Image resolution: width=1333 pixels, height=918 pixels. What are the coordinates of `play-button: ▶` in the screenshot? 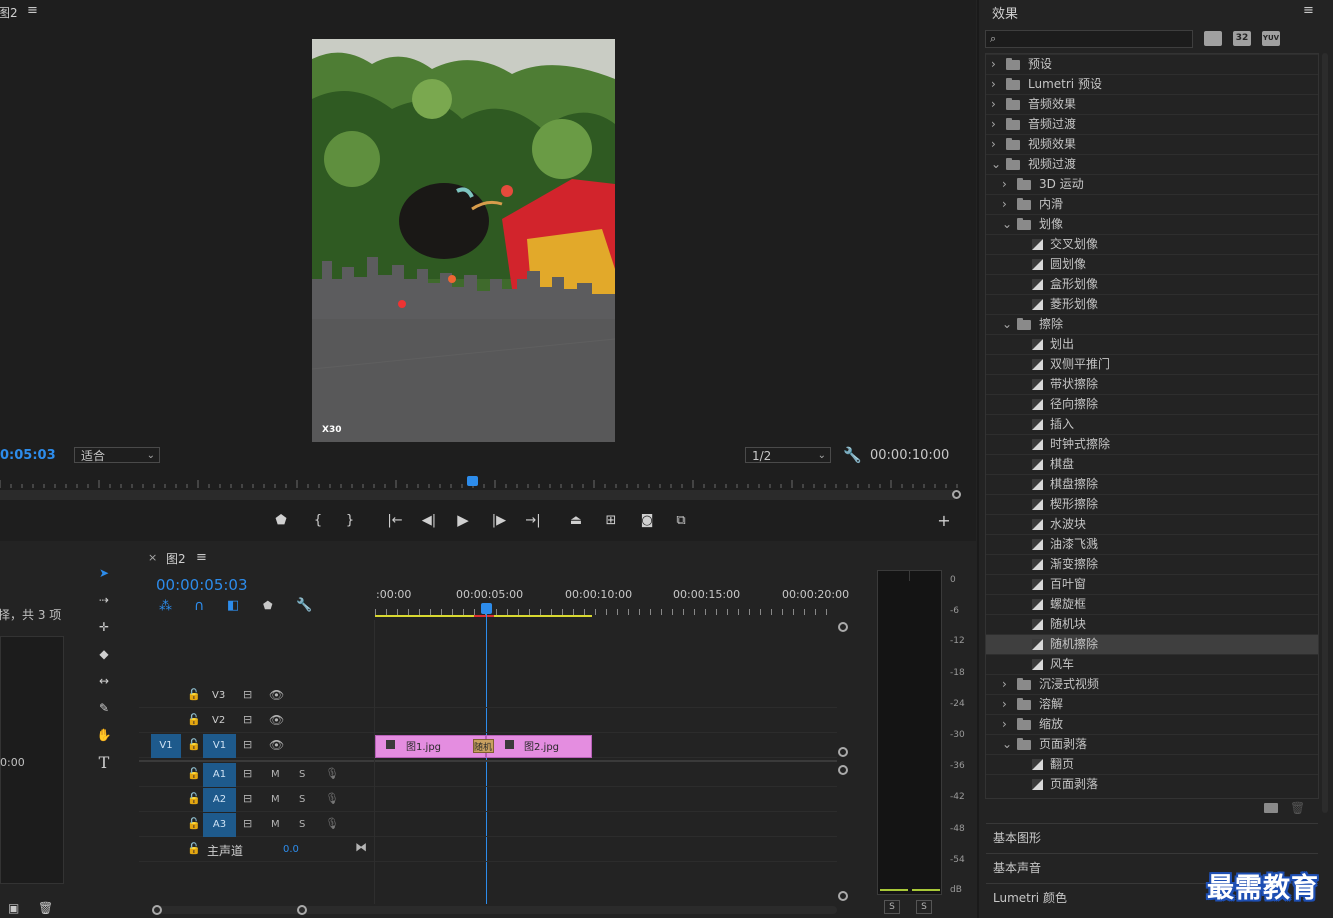 It's located at (463, 520).